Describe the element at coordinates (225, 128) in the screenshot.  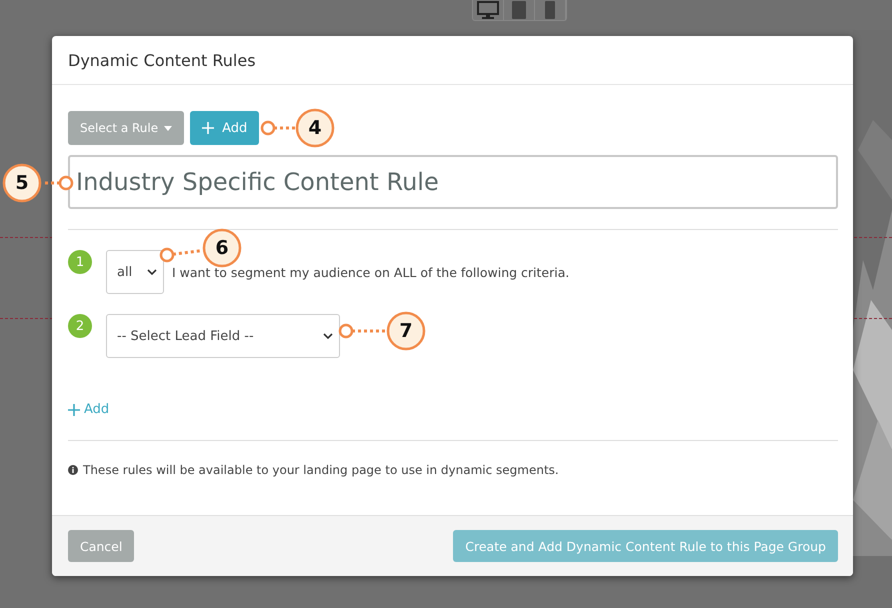
I see `add-button: Add` at that location.